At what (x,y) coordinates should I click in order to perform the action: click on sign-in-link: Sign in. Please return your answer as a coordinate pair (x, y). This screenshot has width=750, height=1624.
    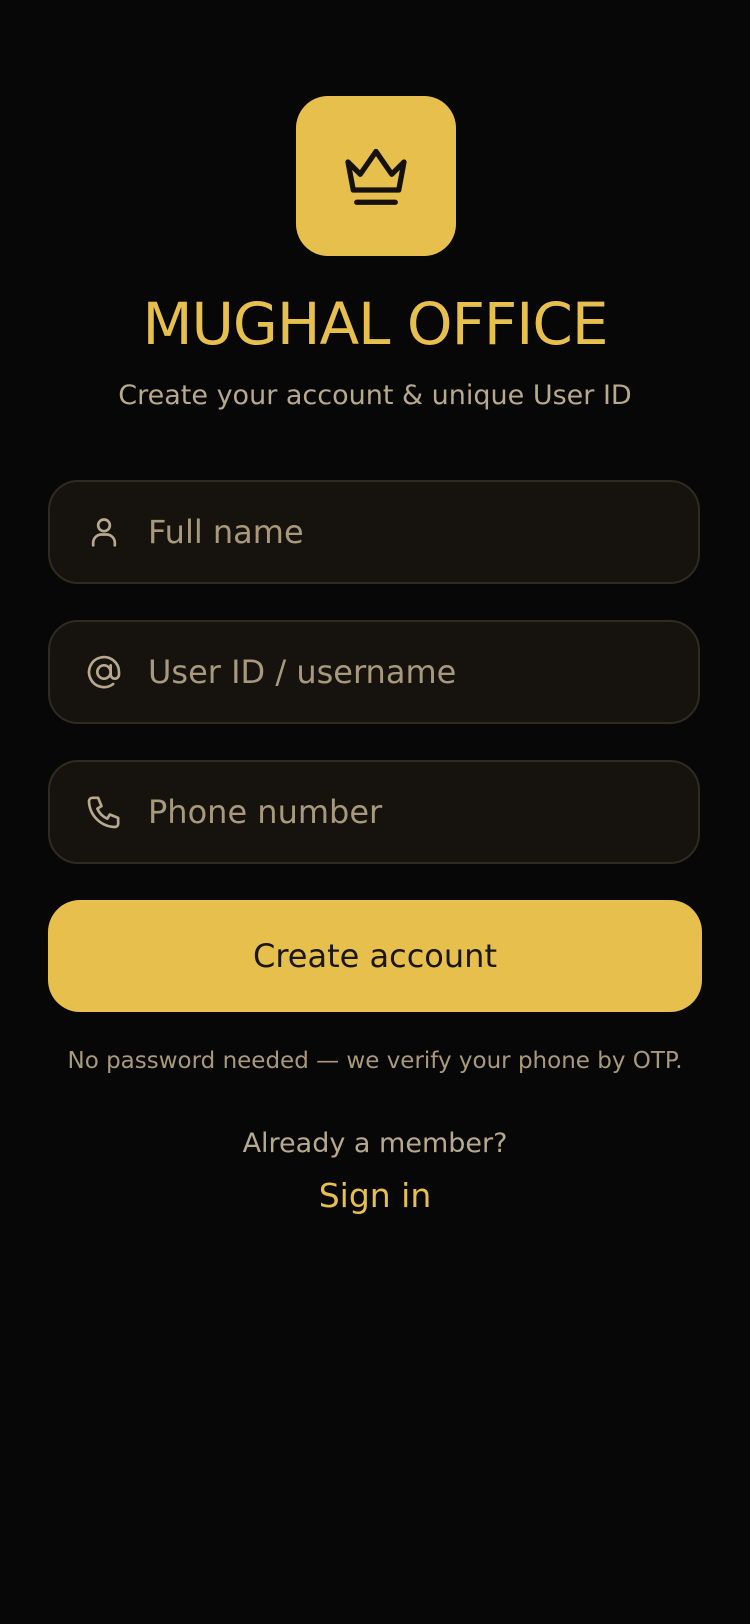
    Looking at the image, I should click on (375, 1196).